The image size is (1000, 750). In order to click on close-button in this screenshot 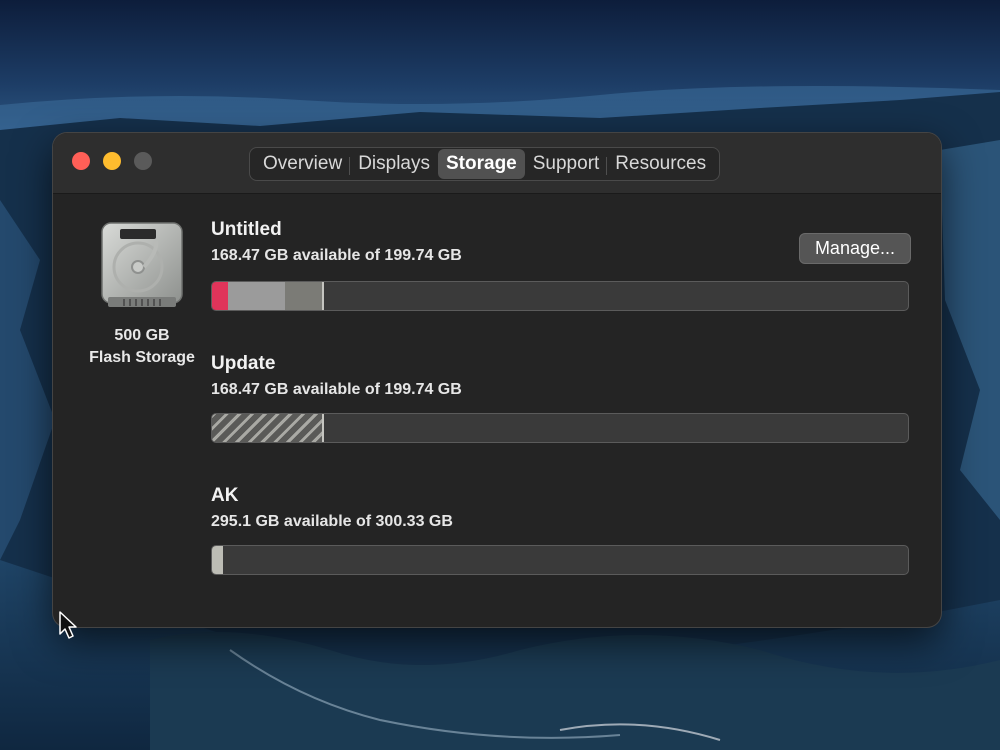, I will do `click(81, 161)`.